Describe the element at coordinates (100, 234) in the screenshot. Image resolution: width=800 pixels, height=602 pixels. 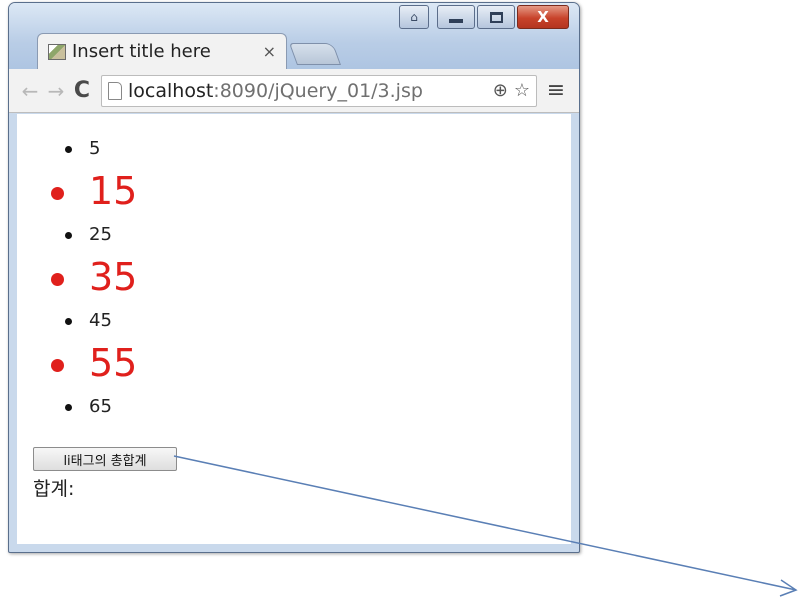
I see `list-item-text: 25` at that location.